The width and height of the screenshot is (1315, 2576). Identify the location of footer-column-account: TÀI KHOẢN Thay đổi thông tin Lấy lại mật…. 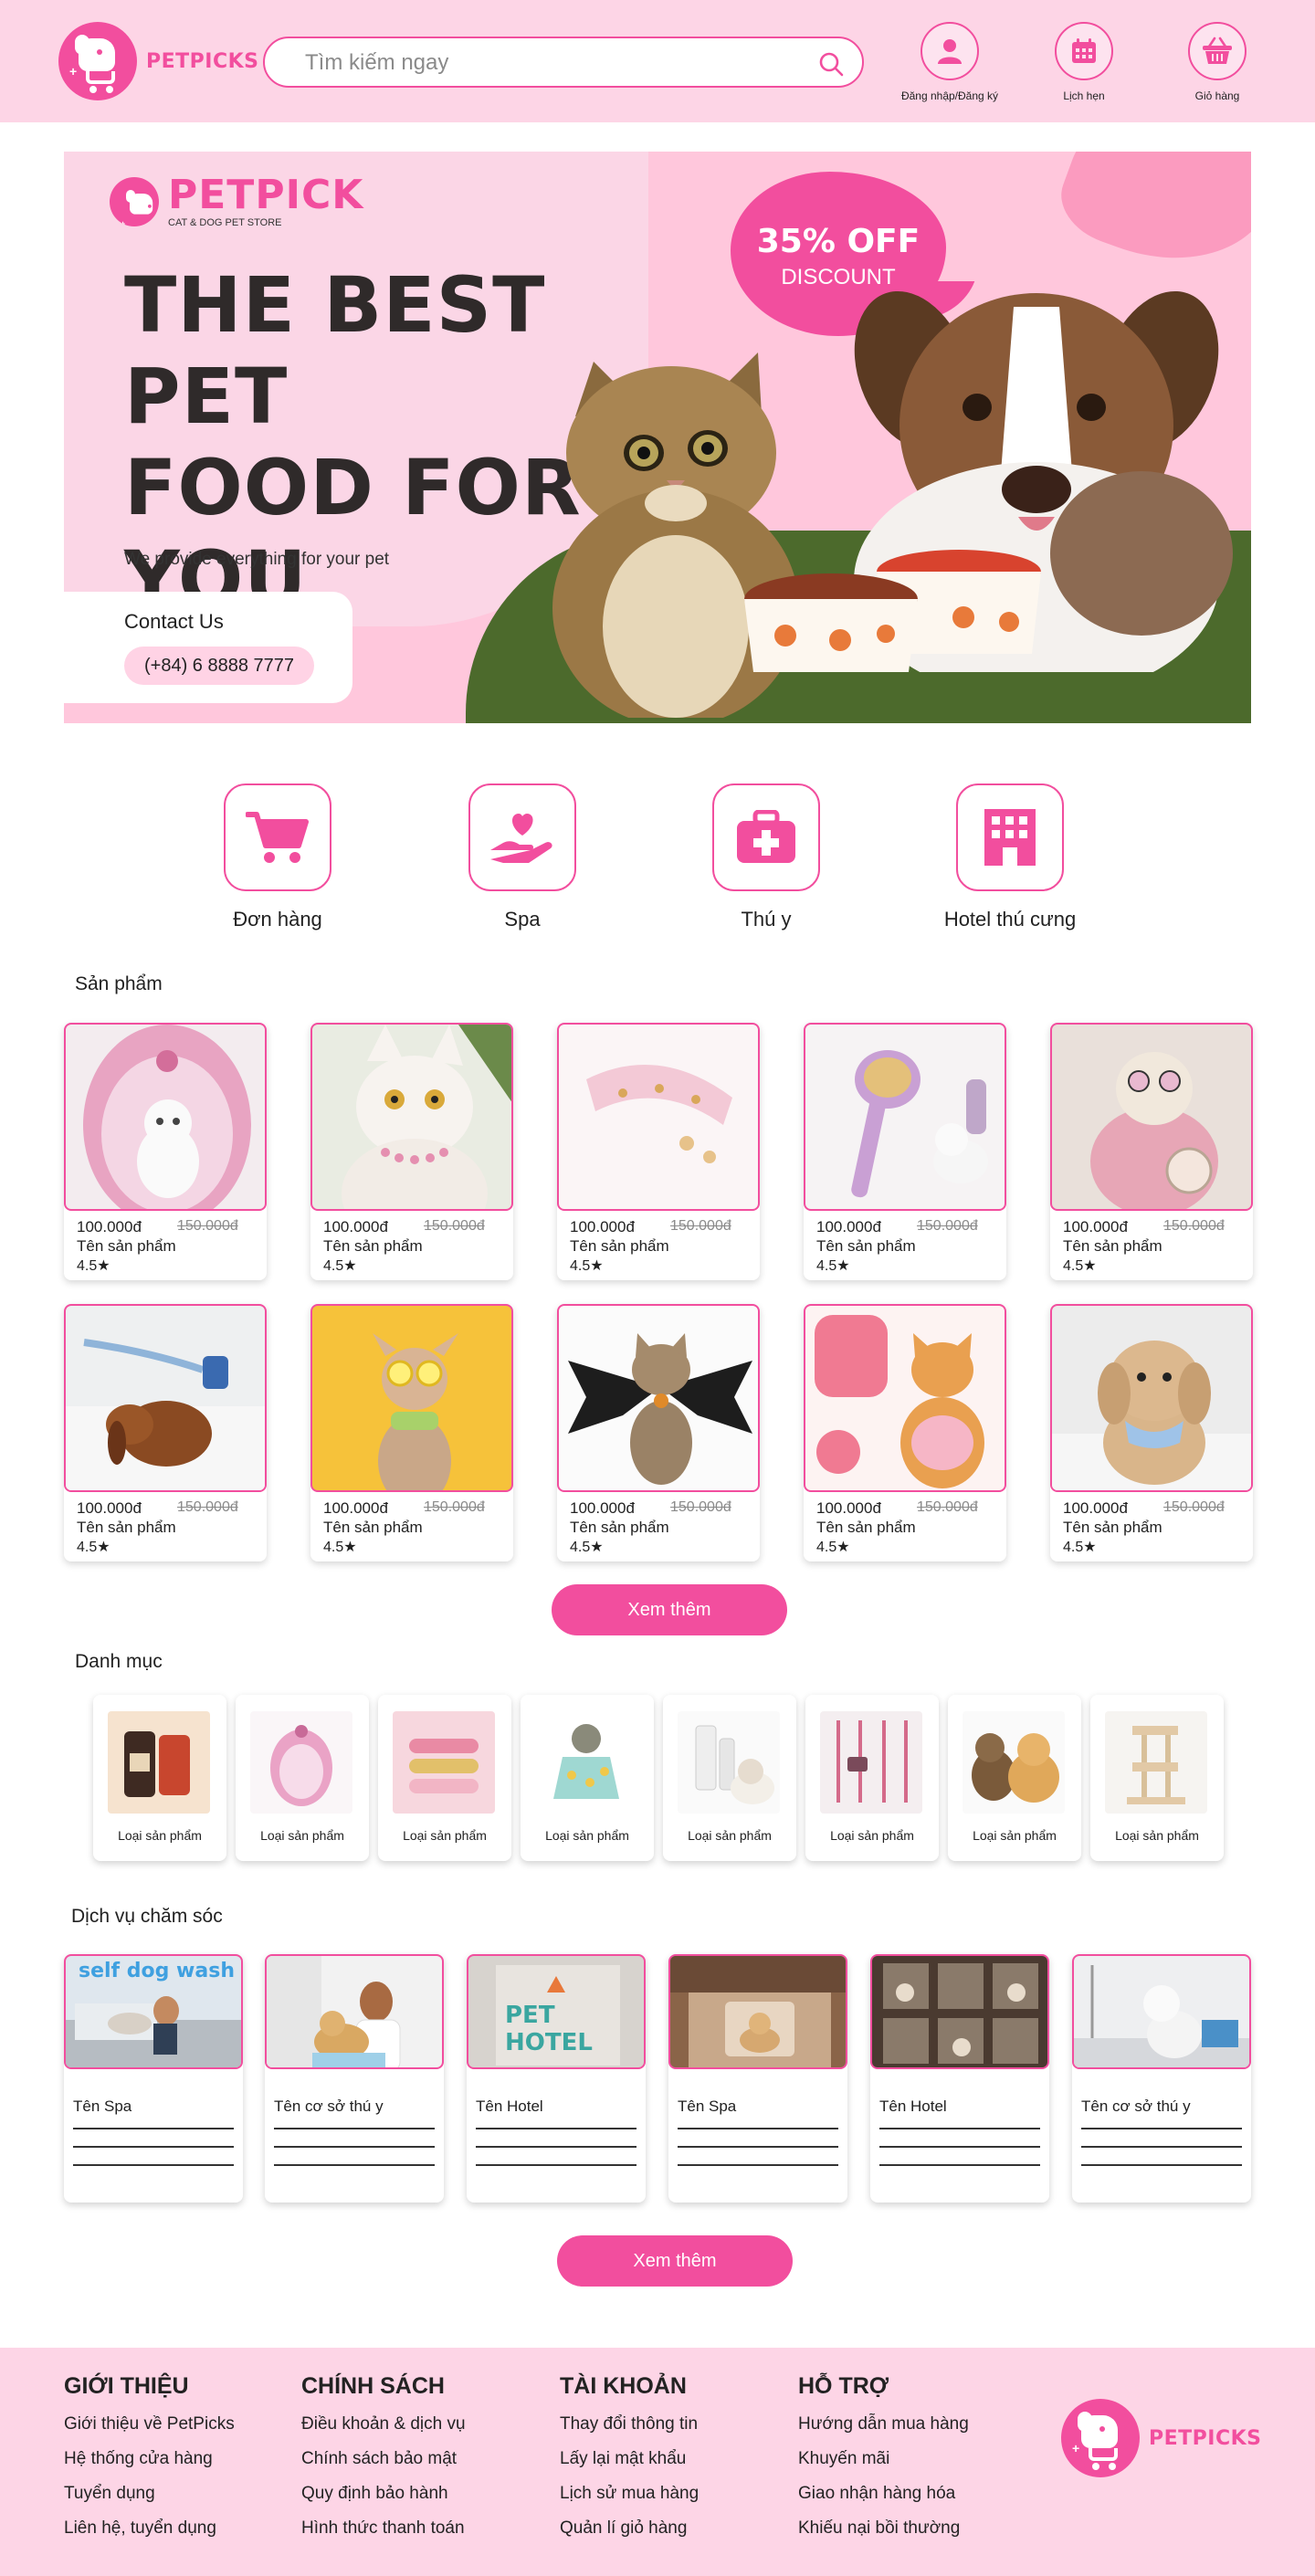
(629, 2463).